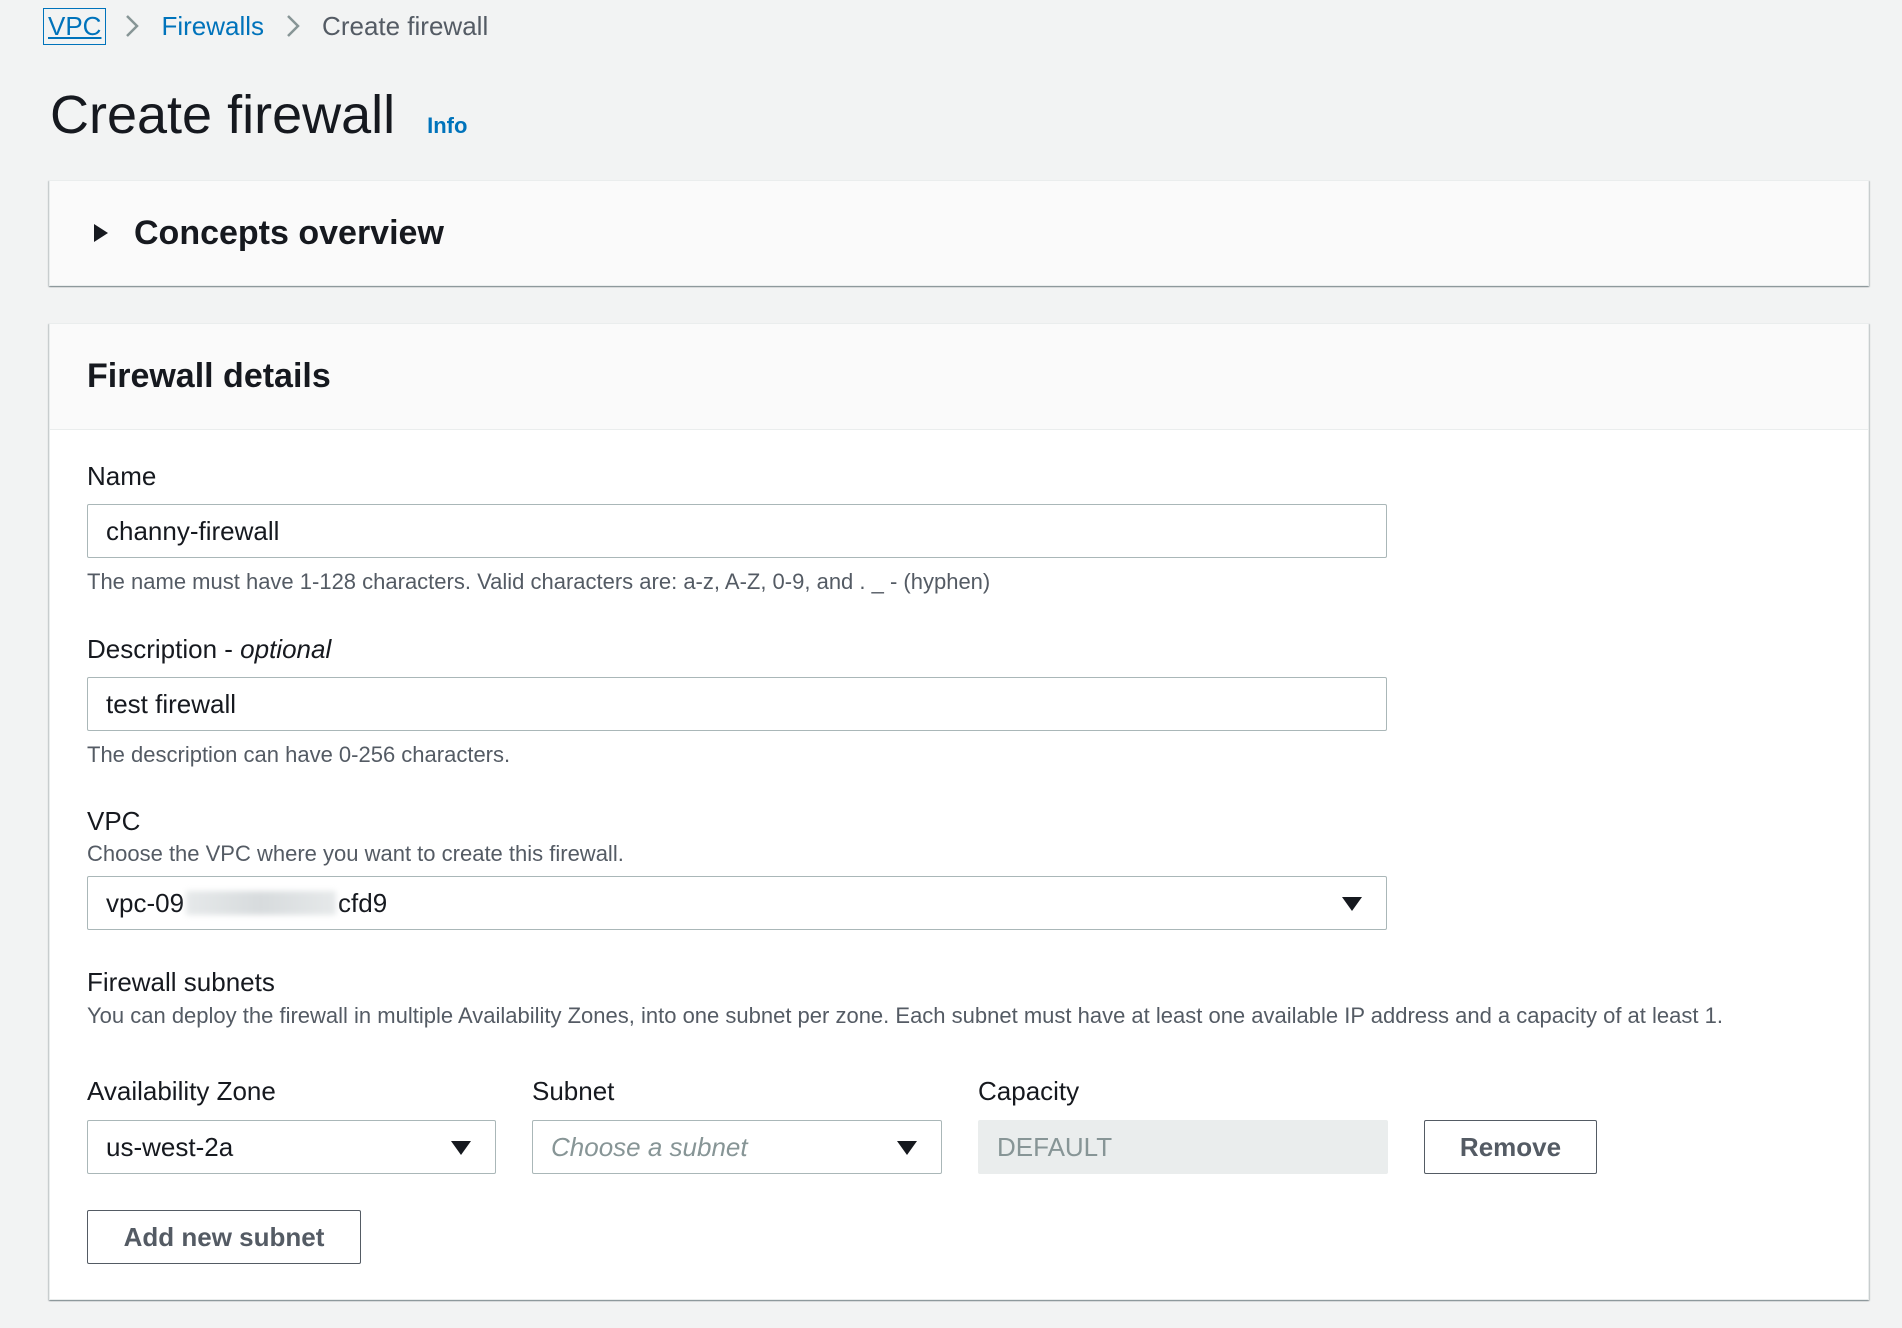 This screenshot has height=1328, width=1902. What do you see at coordinates (181, 1091) in the screenshot?
I see `availability-zone-label: Availability Zone` at bounding box center [181, 1091].